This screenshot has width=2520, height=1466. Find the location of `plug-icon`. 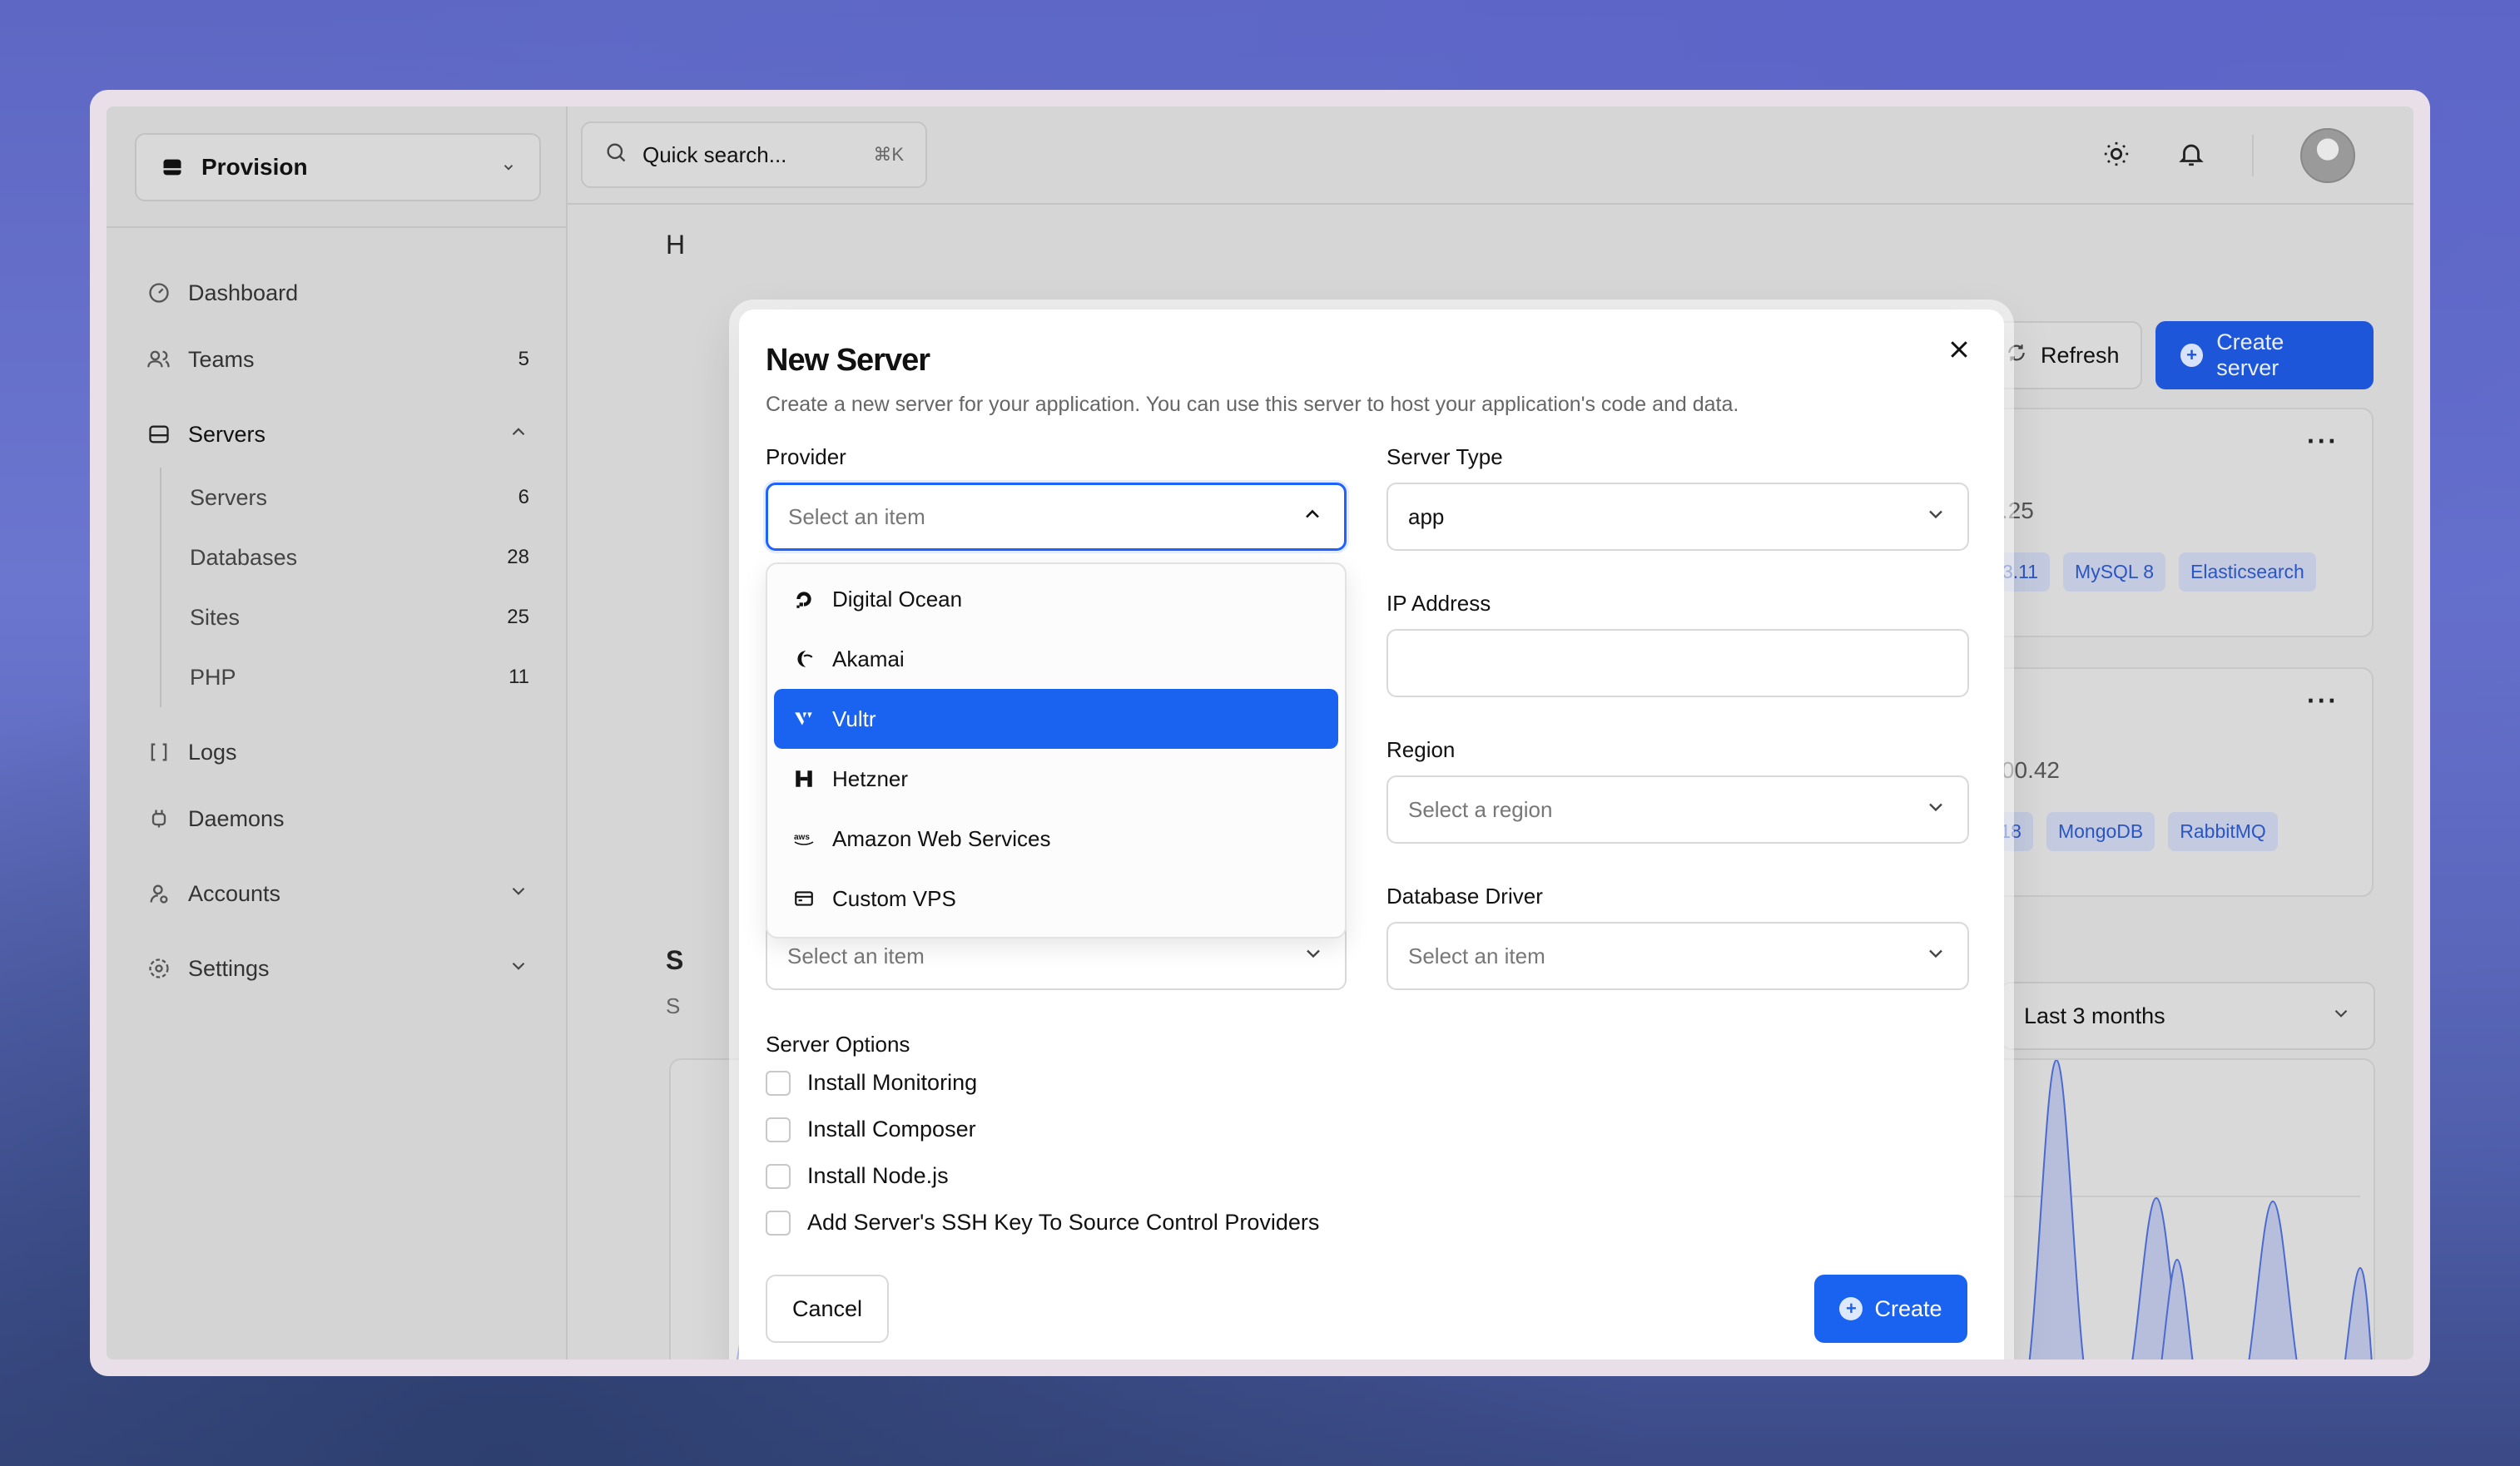

plug-icon is located at coordinates (158, 819).